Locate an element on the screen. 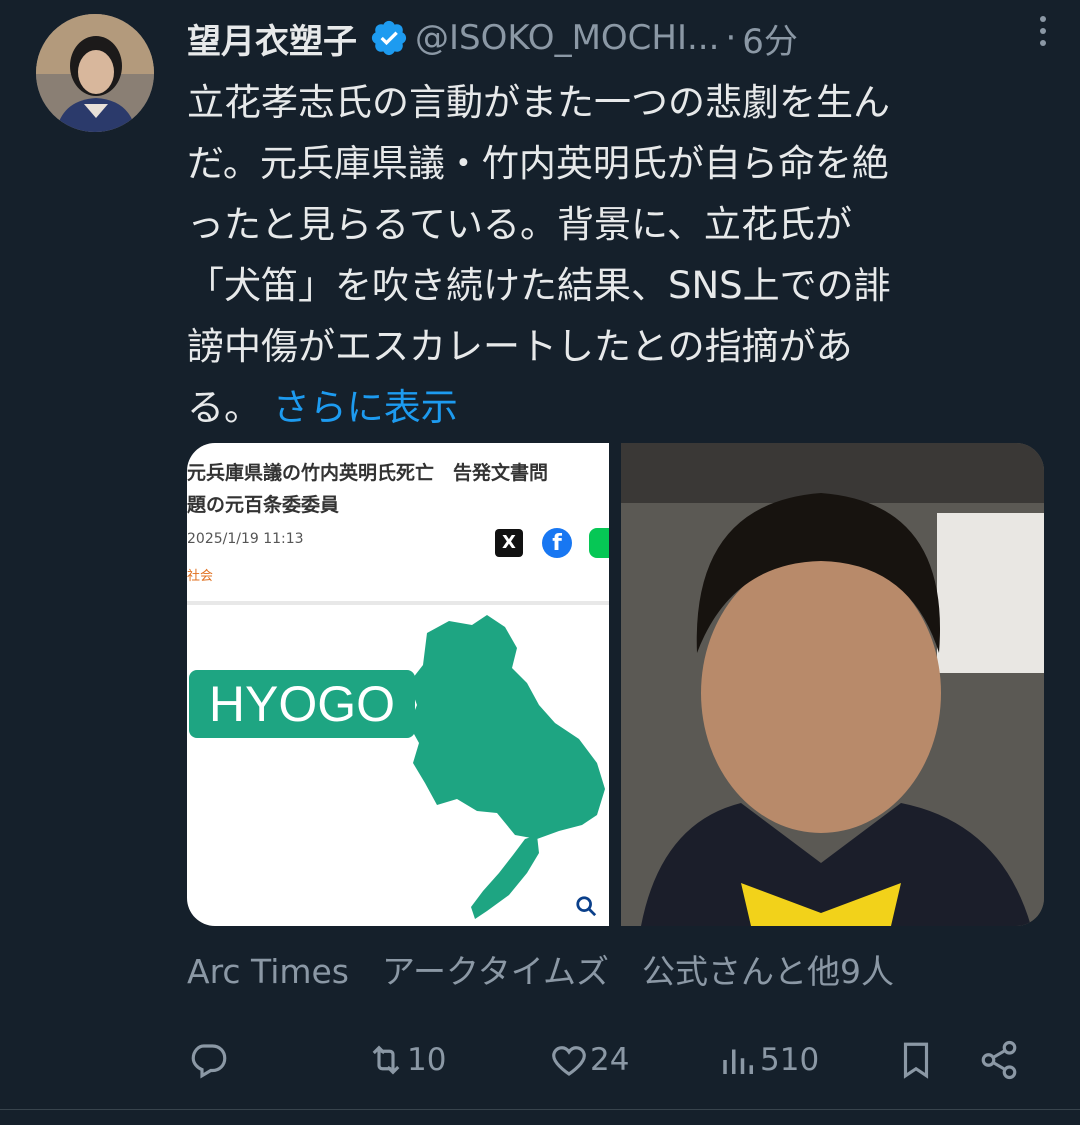 The image size is (1080, 1125). tweet-text-line: だ。元兵庫県議・竹内英明氏が自ら命を絶 is located at coordinates (538, 163).